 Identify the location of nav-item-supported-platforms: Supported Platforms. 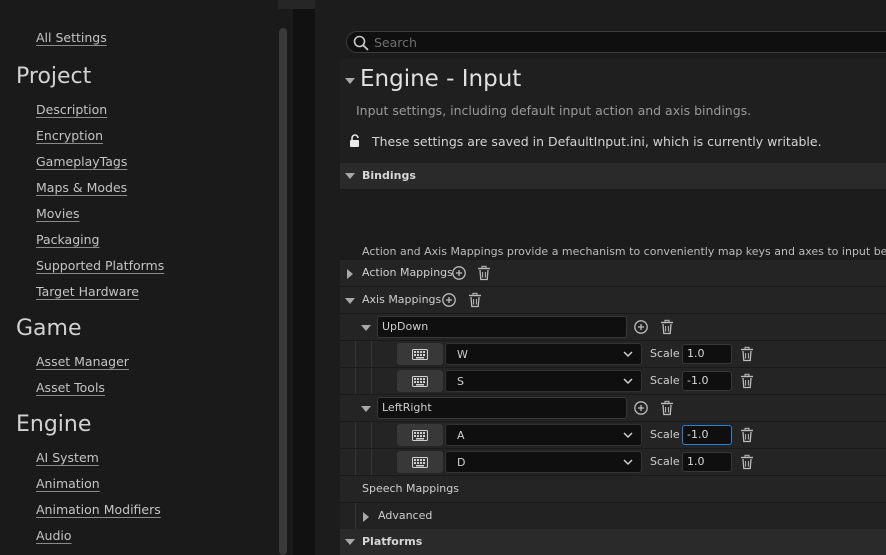
(100, 265).